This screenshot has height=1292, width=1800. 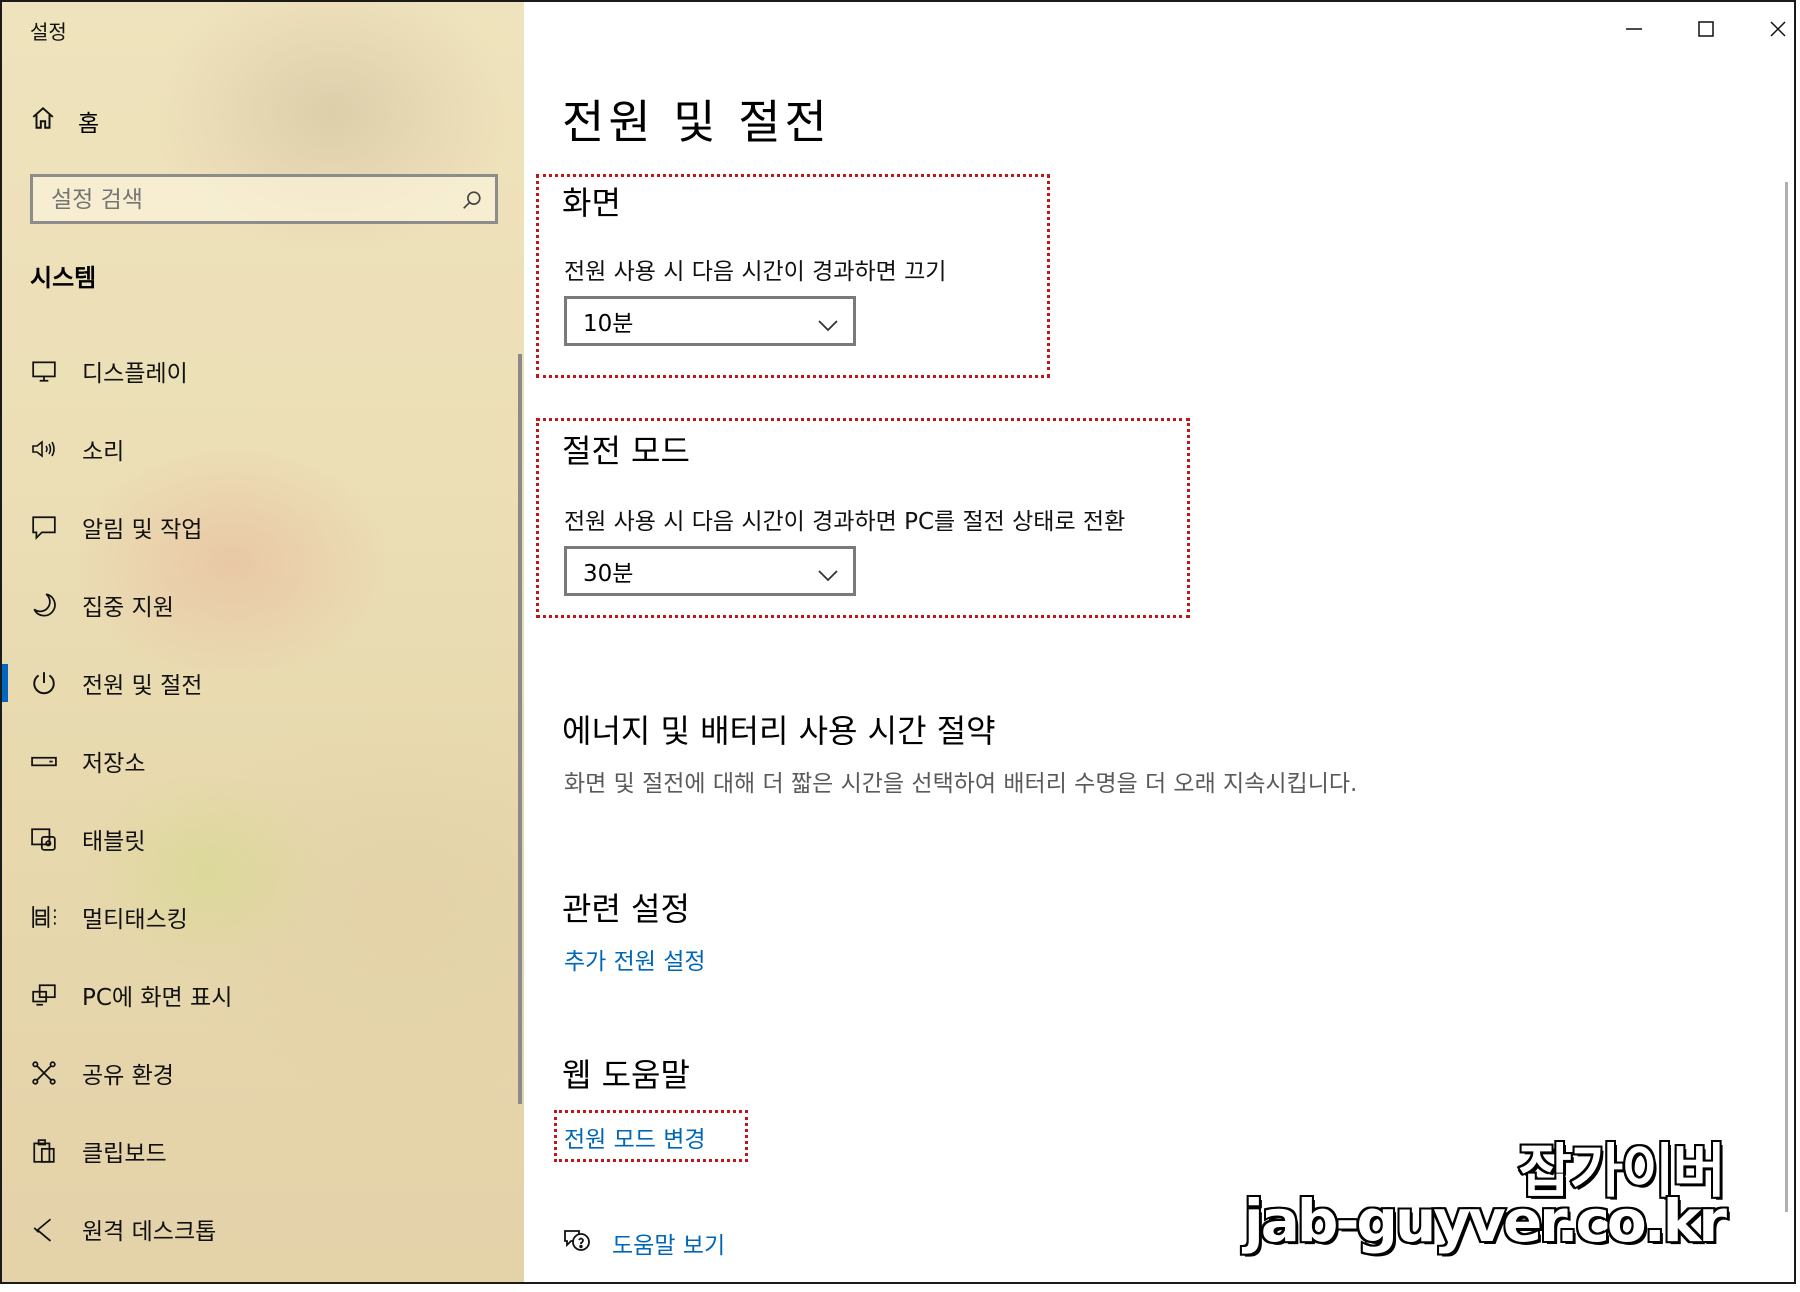 What do you see at coordinates (263, 605) in the screenshot?
I see `sidebar-item-focus-assist: 집중 지원` at bounding box center [263, 605].